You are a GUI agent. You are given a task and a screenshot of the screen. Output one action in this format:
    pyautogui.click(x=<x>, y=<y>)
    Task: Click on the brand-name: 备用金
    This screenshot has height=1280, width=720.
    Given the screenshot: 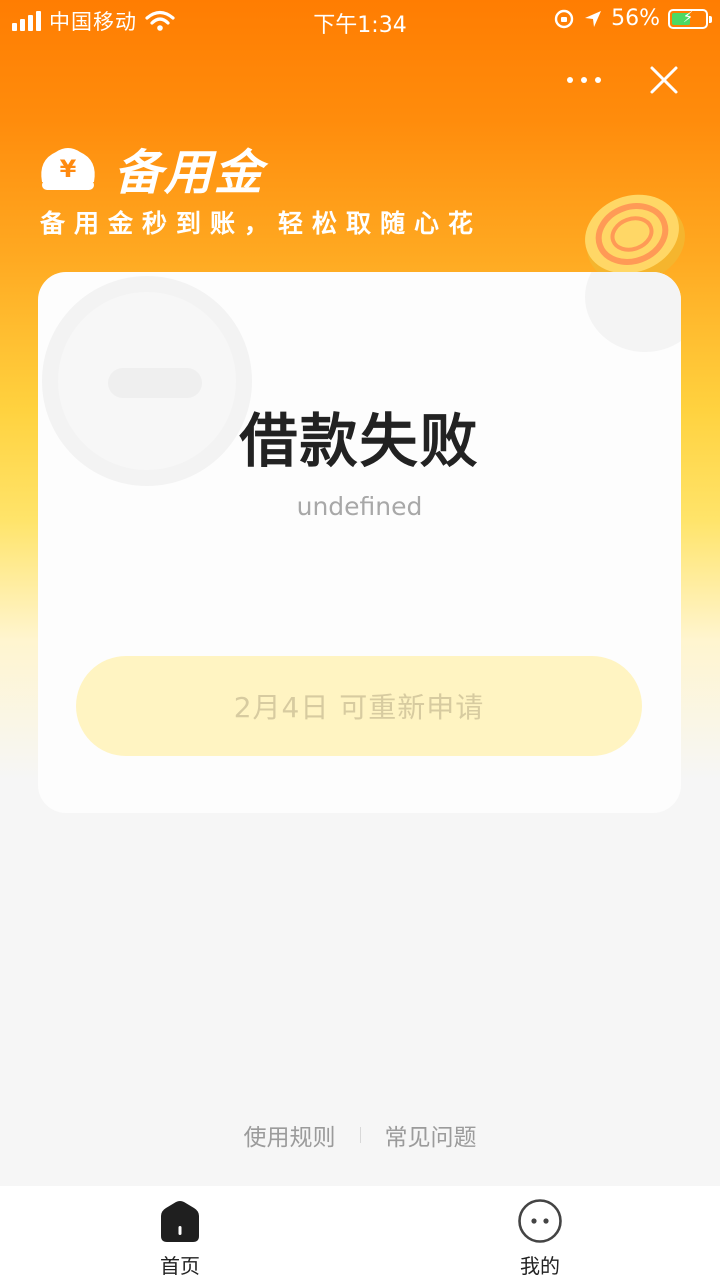 What is the action you would take?
    pyautogui.click(x=189, y=173)
    